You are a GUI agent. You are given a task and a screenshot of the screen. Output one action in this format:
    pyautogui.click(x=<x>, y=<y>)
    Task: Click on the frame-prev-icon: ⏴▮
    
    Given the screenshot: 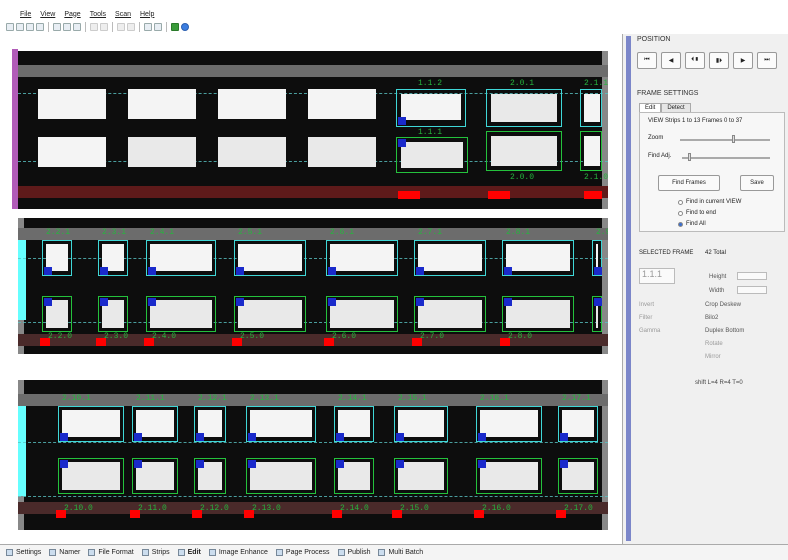 What is the action you would take?
    pyautogui.click(x=695, y=60)
    